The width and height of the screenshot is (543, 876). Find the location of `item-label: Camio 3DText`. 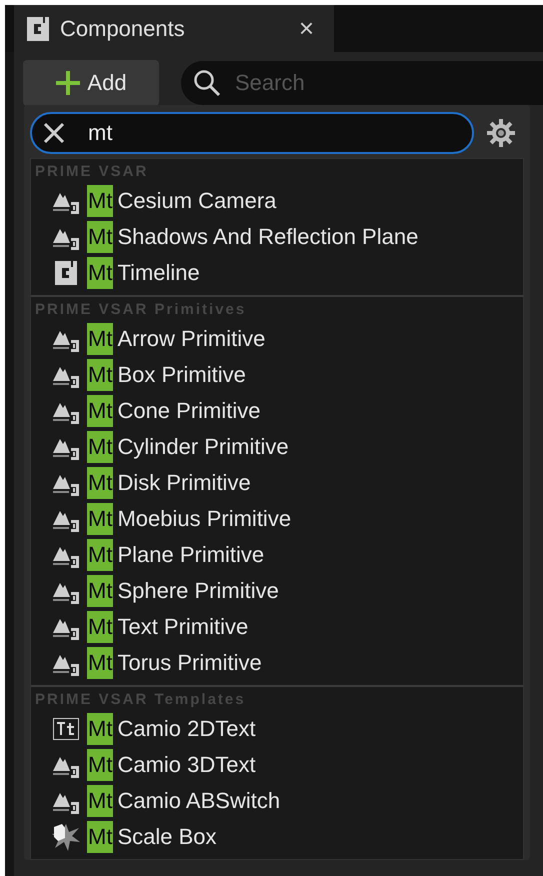

item-label: Camio 3DText is located at coordinates (186, 765).